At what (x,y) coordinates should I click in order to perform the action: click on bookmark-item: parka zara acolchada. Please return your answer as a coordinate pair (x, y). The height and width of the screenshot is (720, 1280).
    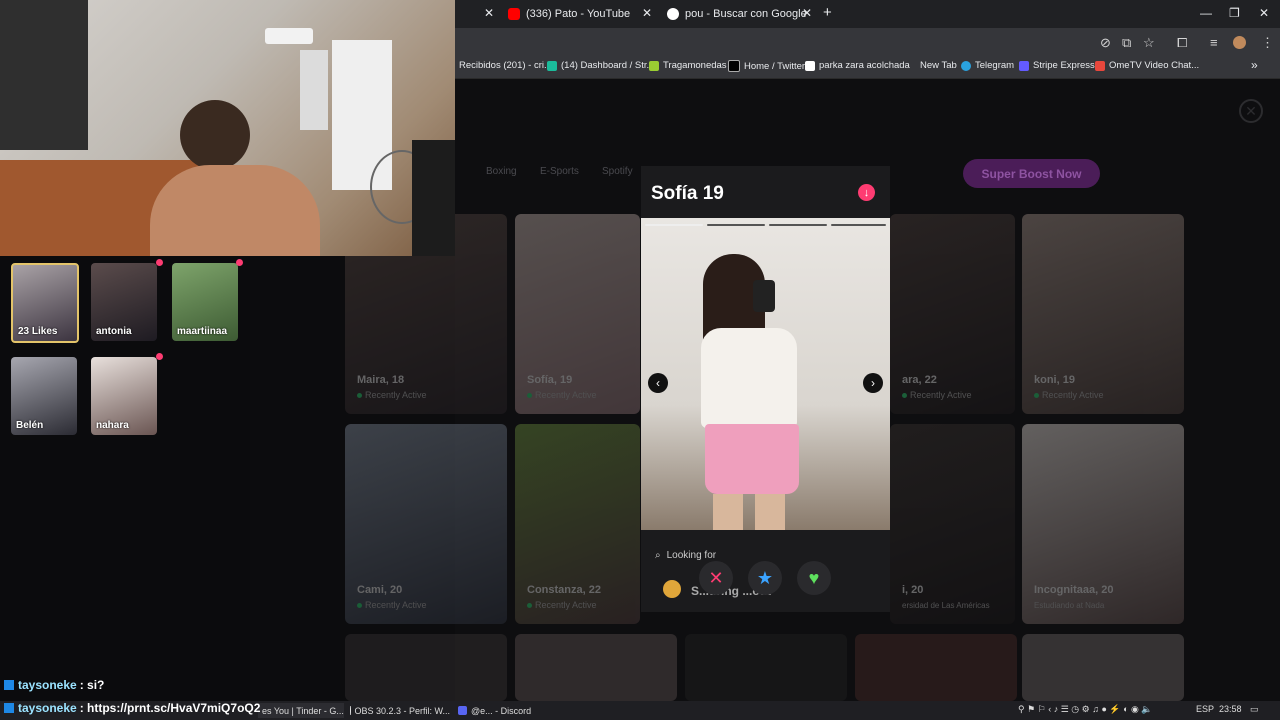
    Looking at the image, I should click on (857, 65).